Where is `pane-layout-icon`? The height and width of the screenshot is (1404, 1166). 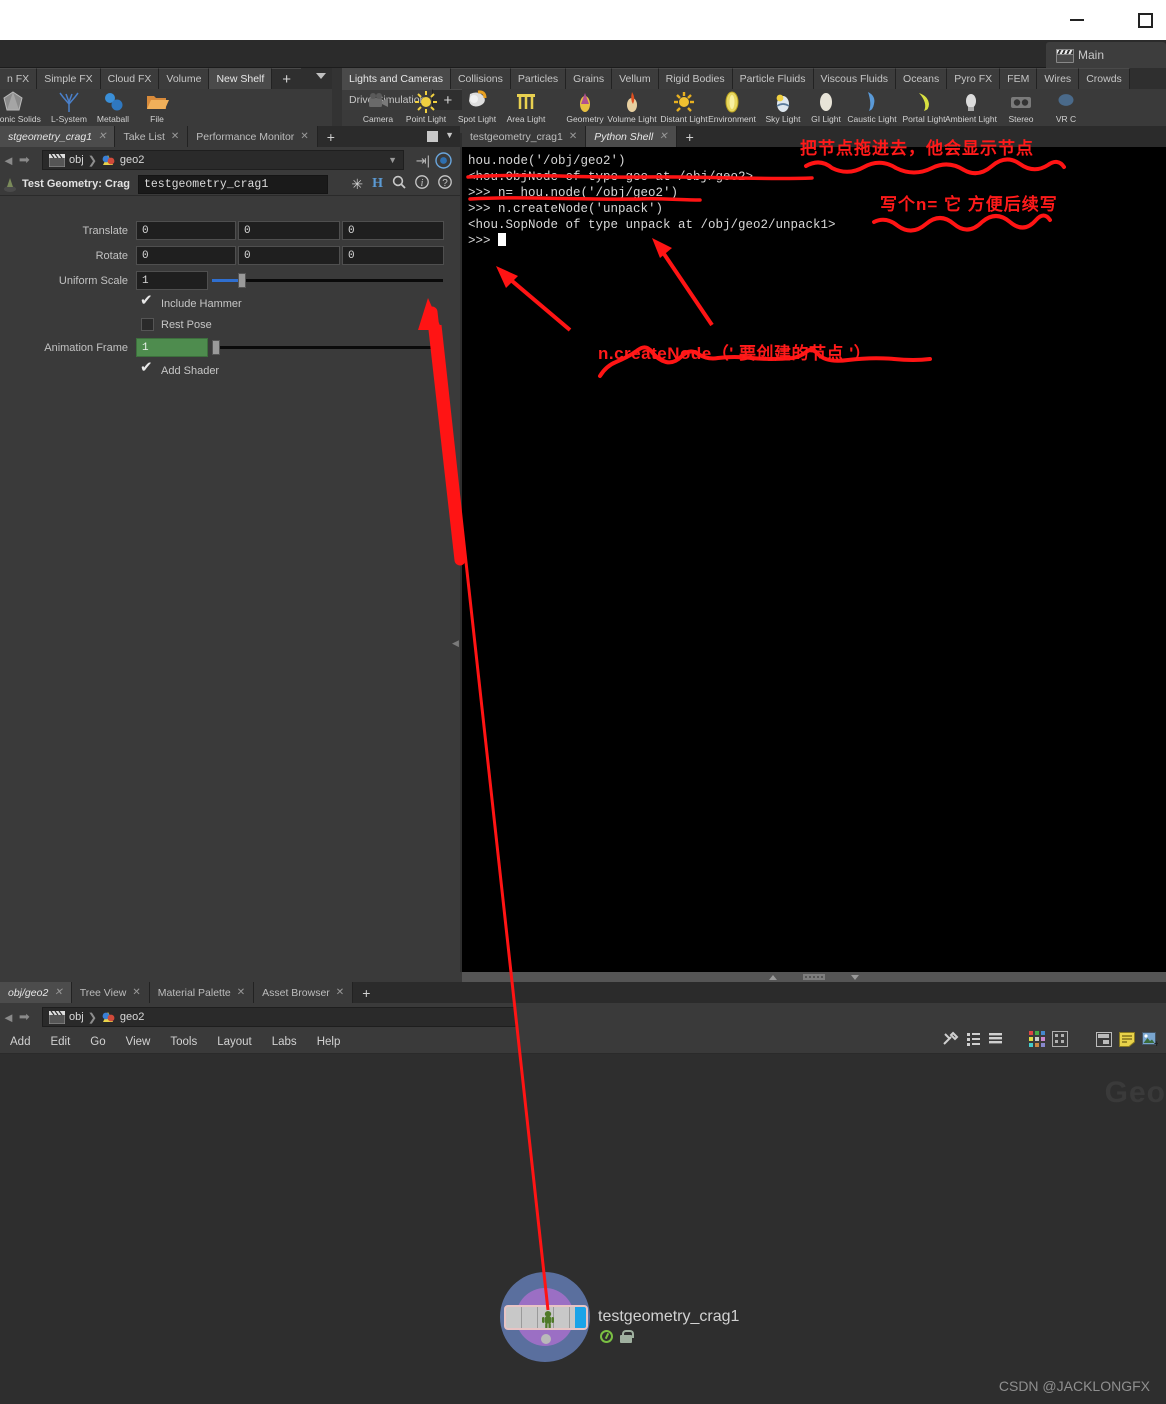
pane-layout-icon is located at coordinates (432, 136).